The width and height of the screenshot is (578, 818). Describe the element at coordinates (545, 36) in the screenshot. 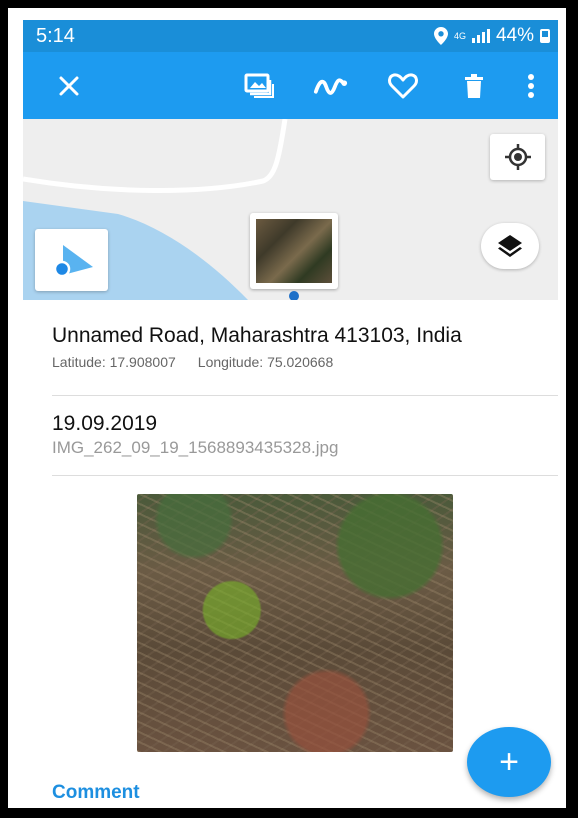

I see `battery-icon` at that location.